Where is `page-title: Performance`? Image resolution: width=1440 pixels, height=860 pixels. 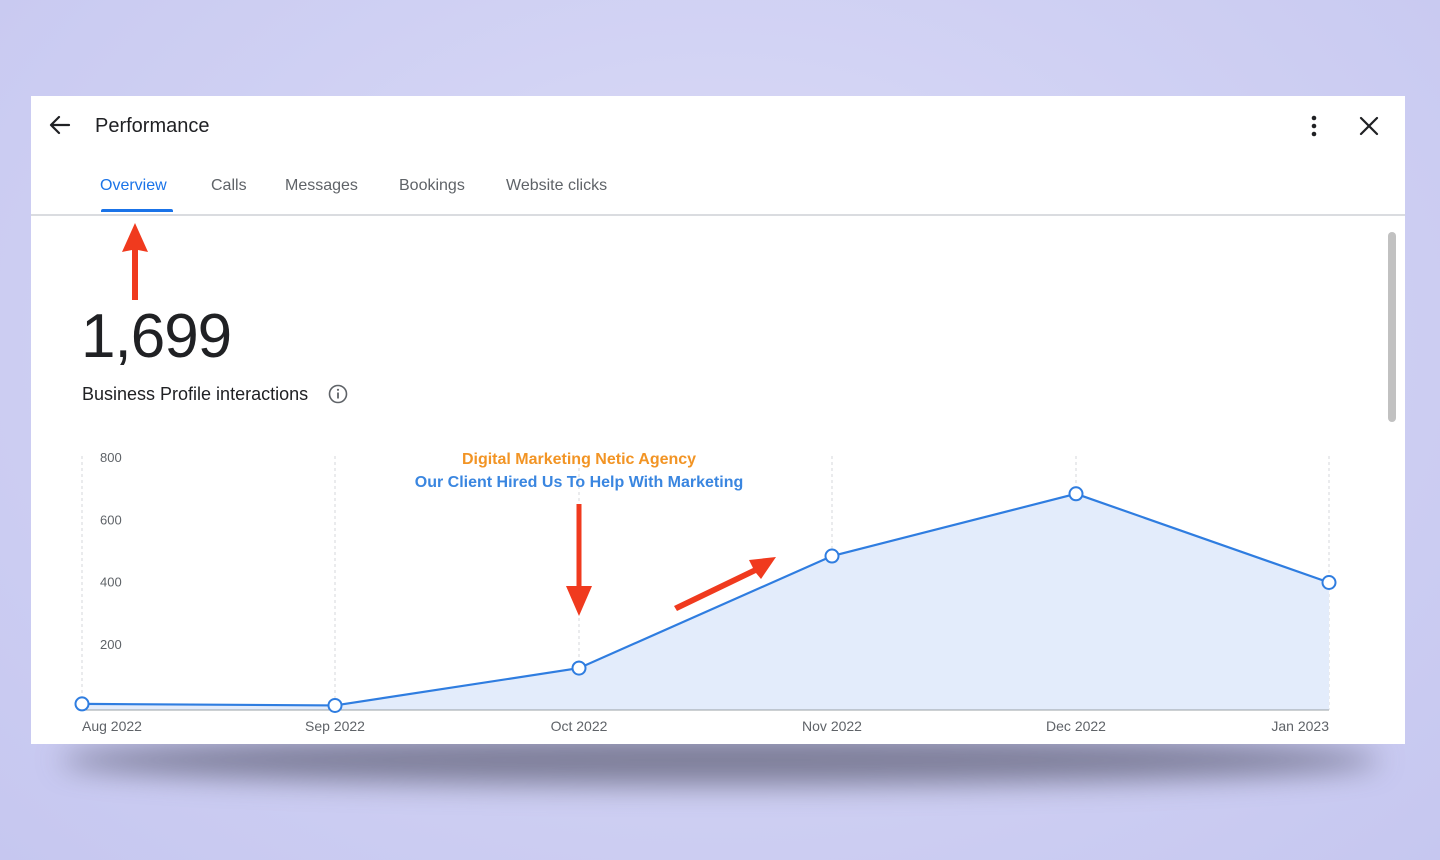
page-title: Performance is located at coordinates (152, 126).